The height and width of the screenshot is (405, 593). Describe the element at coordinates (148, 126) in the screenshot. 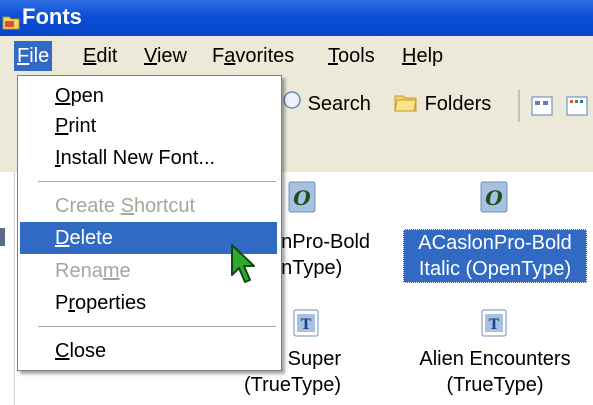

I see `menu-item-print: Print` at that location.